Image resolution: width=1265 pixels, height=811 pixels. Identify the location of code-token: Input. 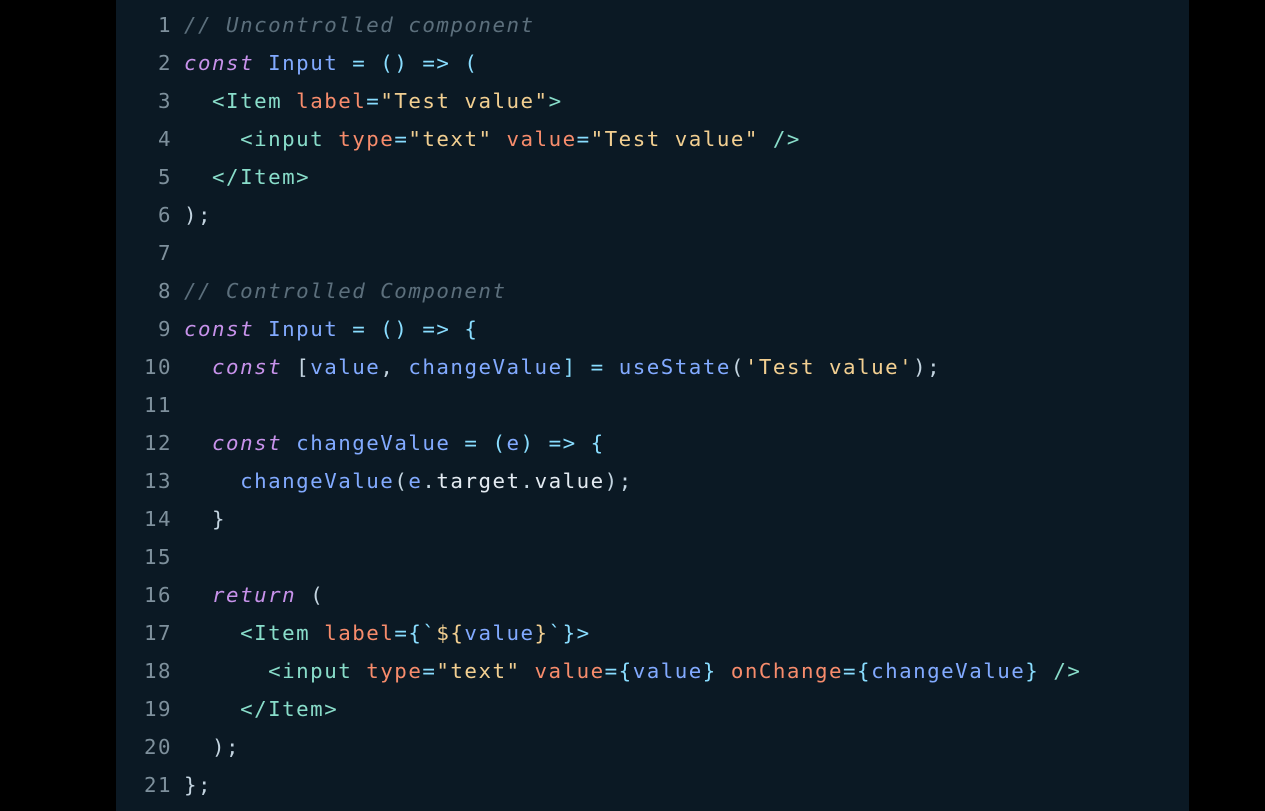
(296, 63).